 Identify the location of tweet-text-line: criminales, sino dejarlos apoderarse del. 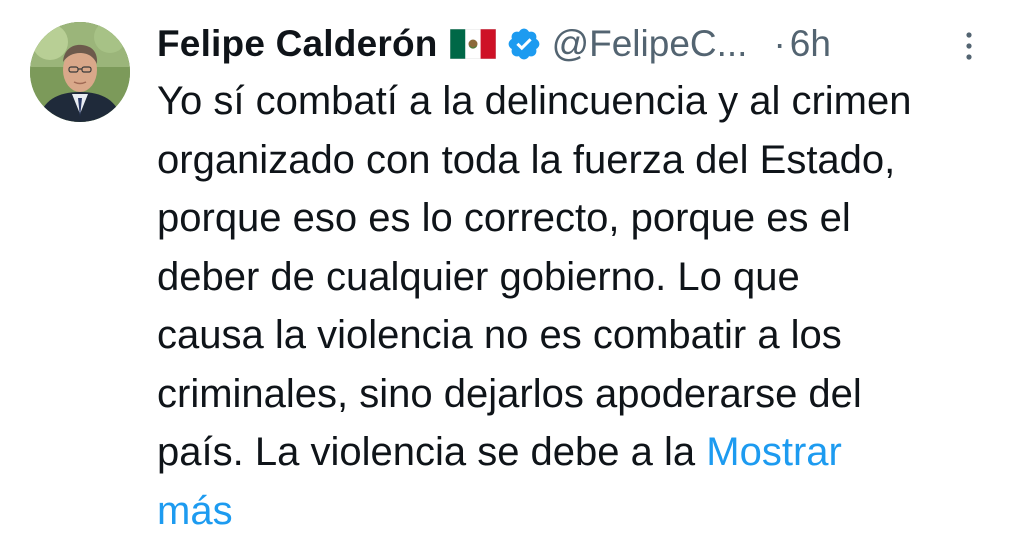
(509, 393).